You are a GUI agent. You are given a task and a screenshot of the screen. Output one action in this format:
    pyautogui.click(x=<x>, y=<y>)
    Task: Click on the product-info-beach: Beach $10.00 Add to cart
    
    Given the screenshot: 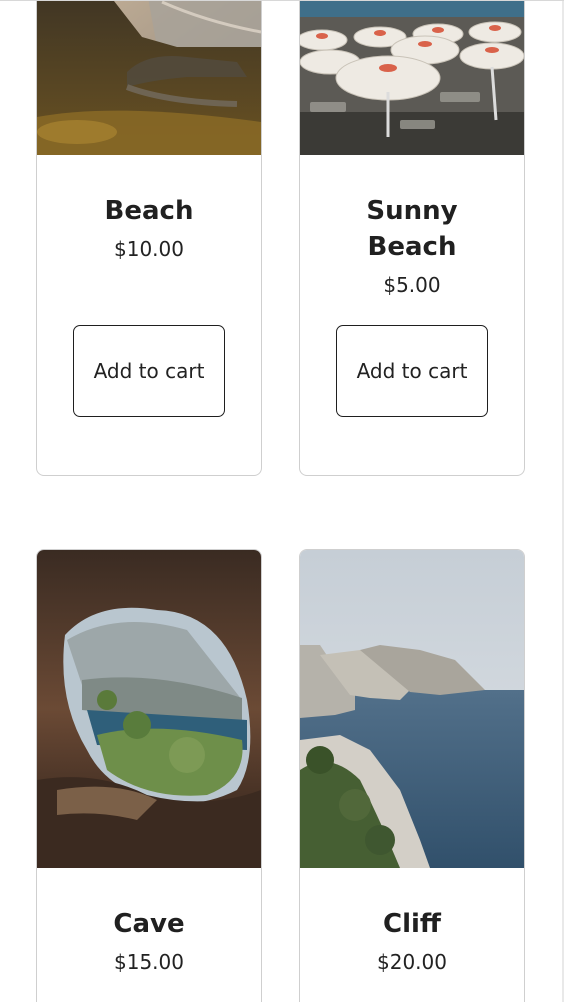 What is the action you would take?
    pyautogui.click(x=149, y=286)
    